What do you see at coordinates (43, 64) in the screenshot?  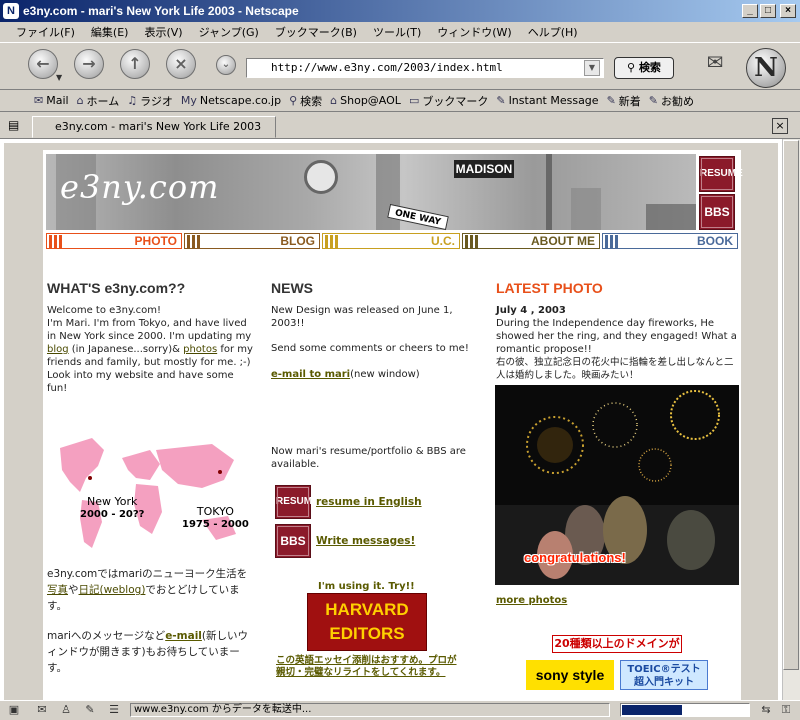 I see `back-button: ←` at bounding box center [43, 64].